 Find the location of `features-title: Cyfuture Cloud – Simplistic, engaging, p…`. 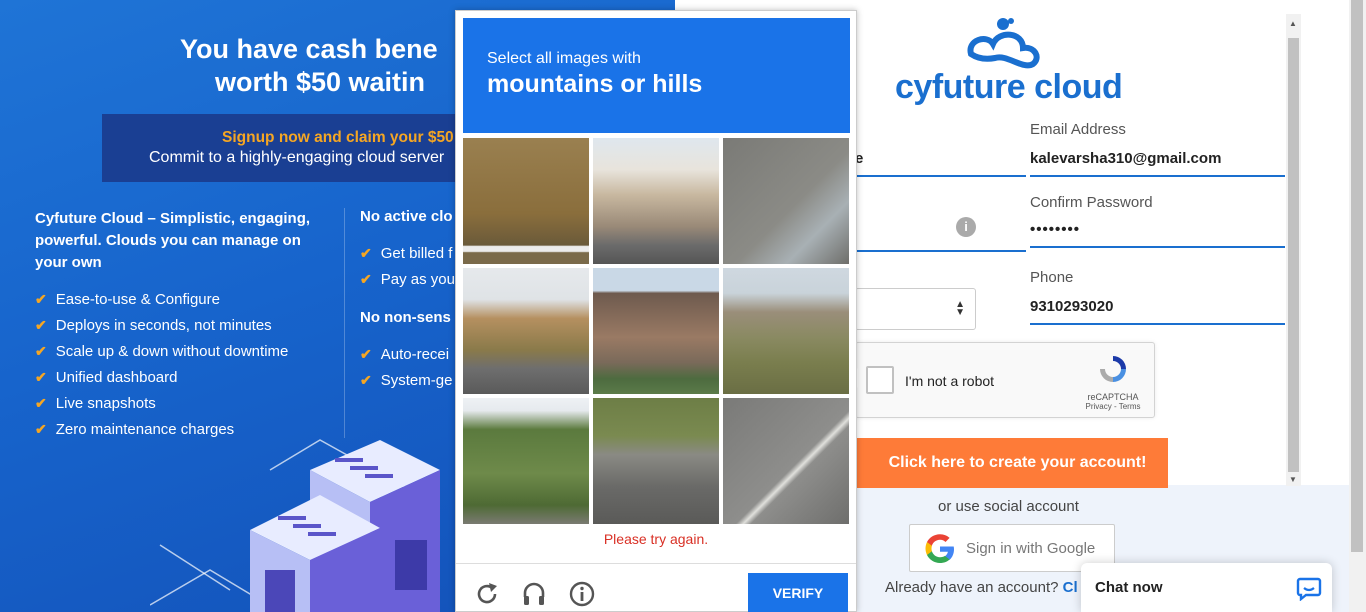

features-title: Cyfuture Cloud – Simplistic, engaging, p… is located at coordinates (173, 240).